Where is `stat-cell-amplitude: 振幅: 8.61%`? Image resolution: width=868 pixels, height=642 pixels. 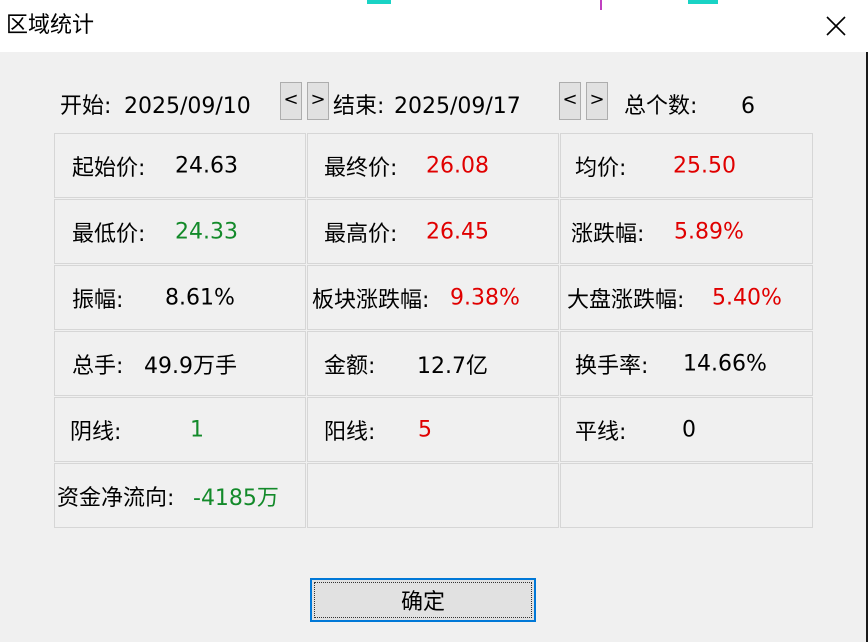
stat-cell-amplitude: 振幅: 8.61% is located at coordinates (180, 297).